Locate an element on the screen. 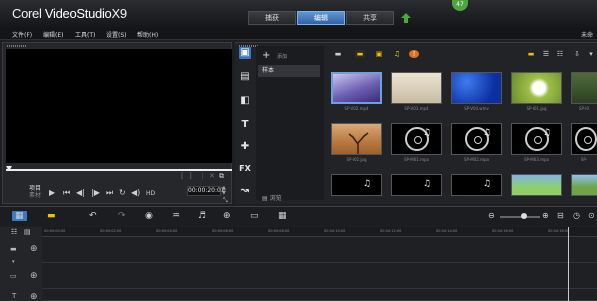  video-track is located at coordinates (319, 250).